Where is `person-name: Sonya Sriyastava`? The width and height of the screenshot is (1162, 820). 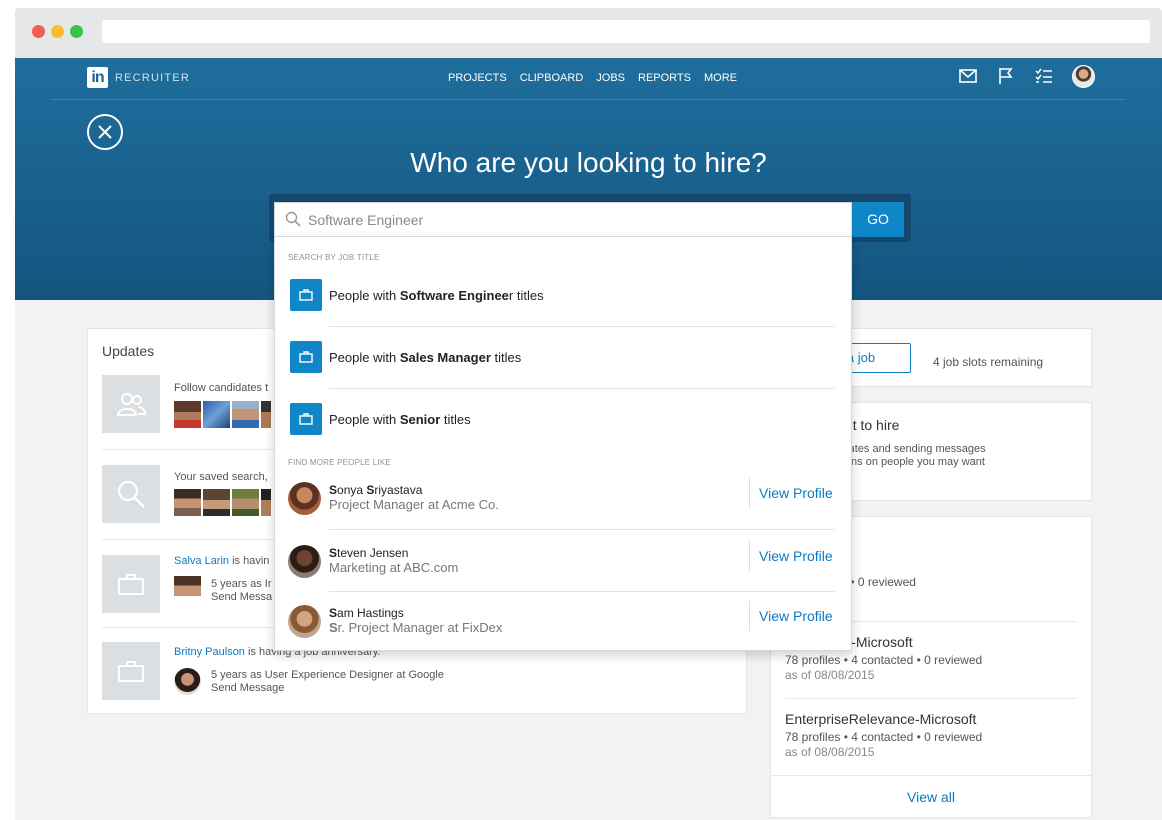 person-name: Sonya Sriyastava is located at coordinates (376, 490).